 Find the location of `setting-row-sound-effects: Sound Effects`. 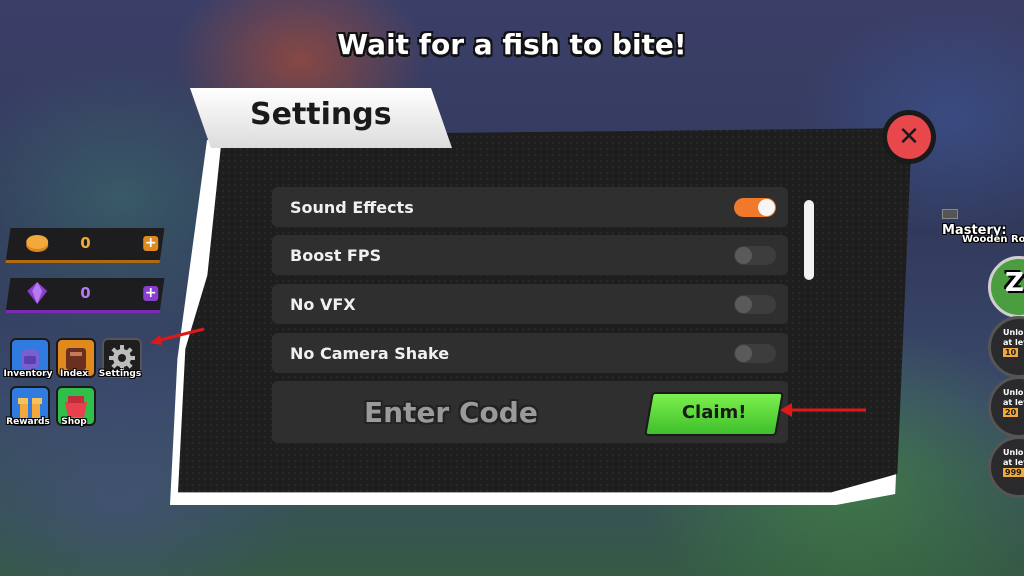

setting-row-sound-effects: Sound Effects is located at coordinates (530, 207).